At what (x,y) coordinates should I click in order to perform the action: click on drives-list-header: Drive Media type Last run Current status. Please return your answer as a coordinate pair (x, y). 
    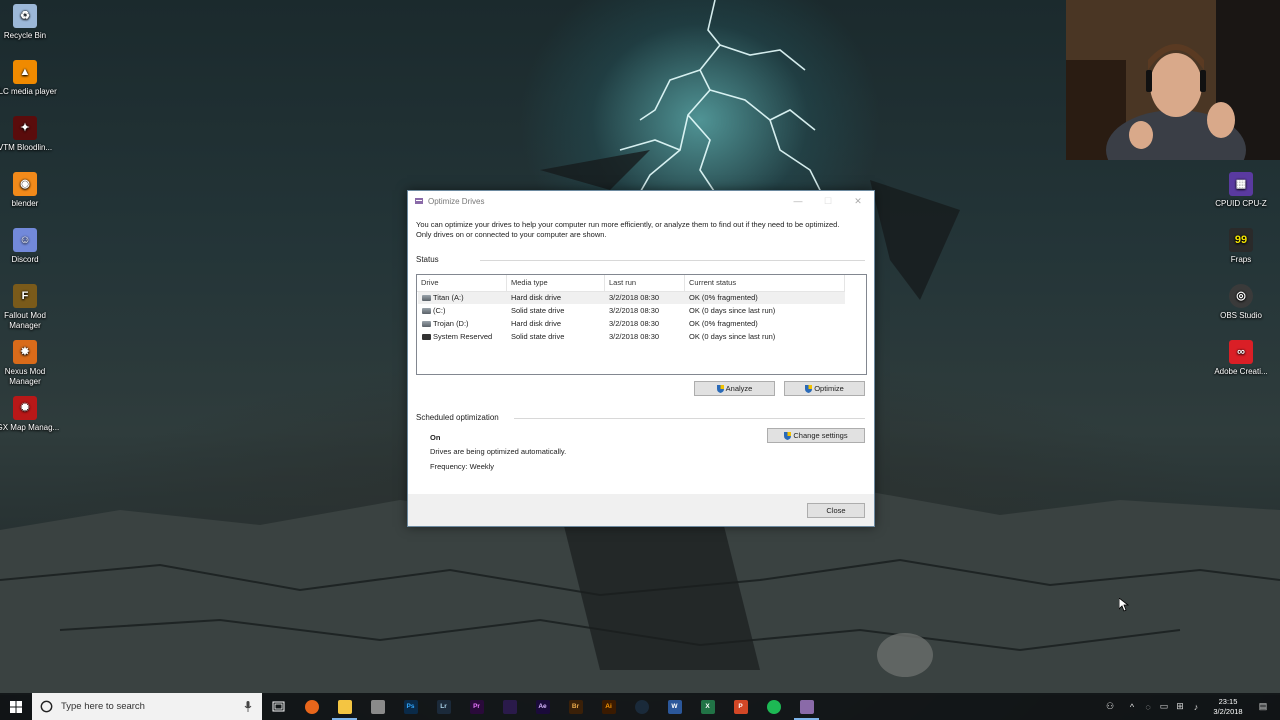
    Looking at the image, I should click on (631, 283).